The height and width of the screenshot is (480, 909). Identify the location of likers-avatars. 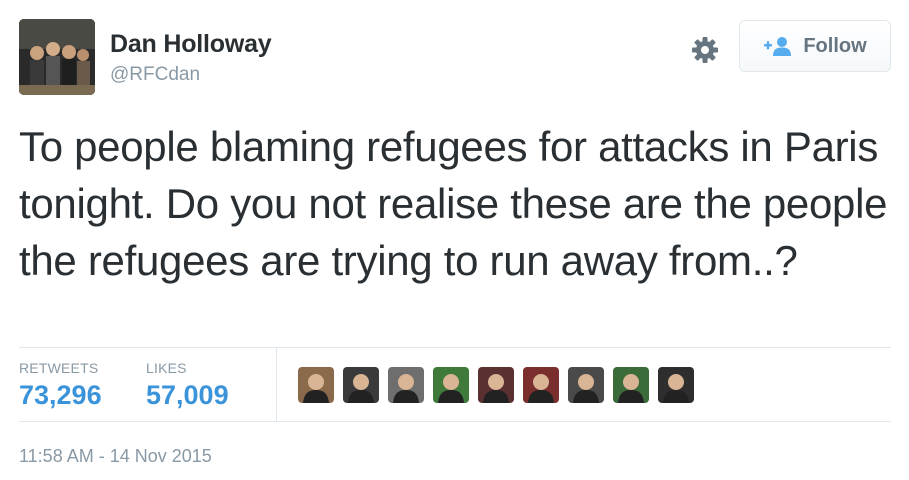
(500, 385).